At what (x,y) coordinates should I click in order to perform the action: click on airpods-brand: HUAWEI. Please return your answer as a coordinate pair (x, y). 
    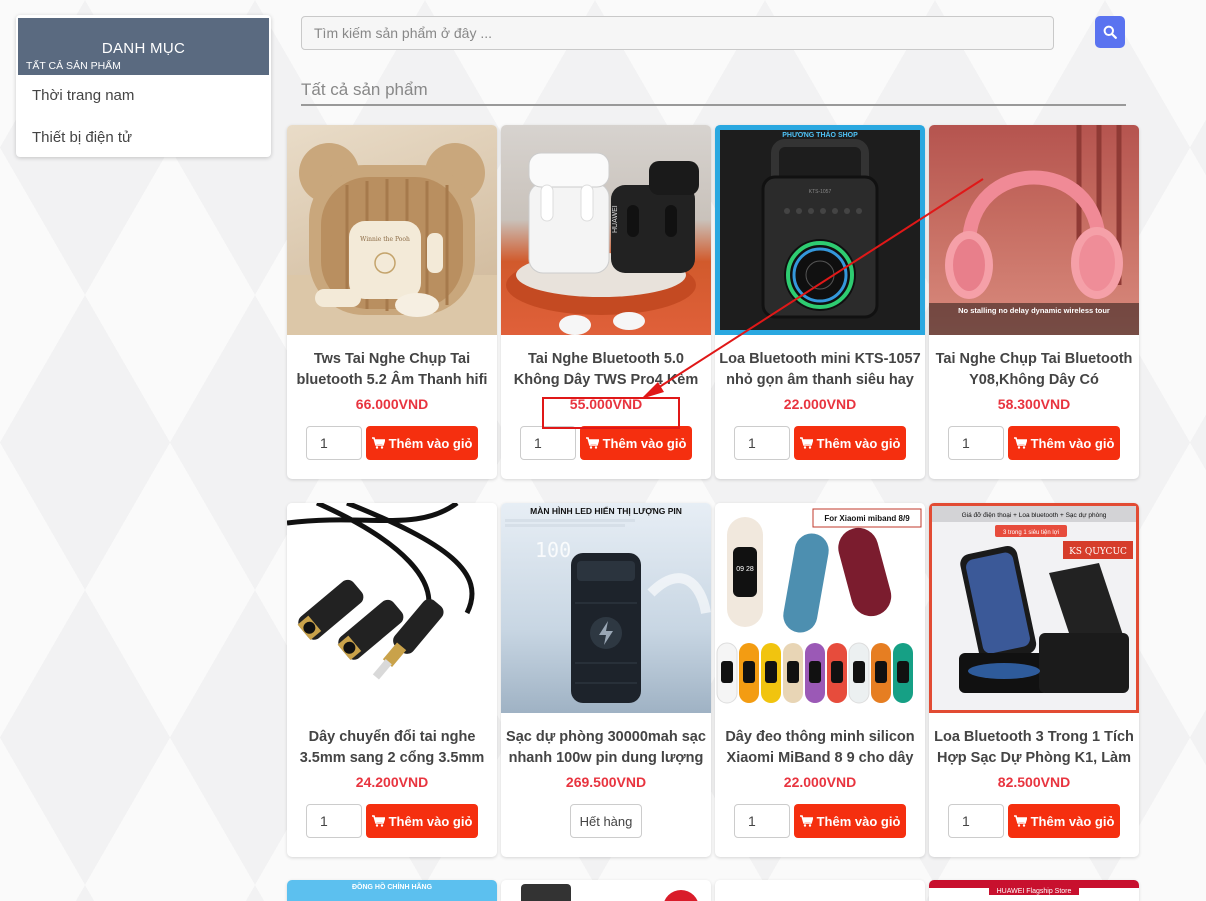
    Looking at the image, I should click on (615, 219).